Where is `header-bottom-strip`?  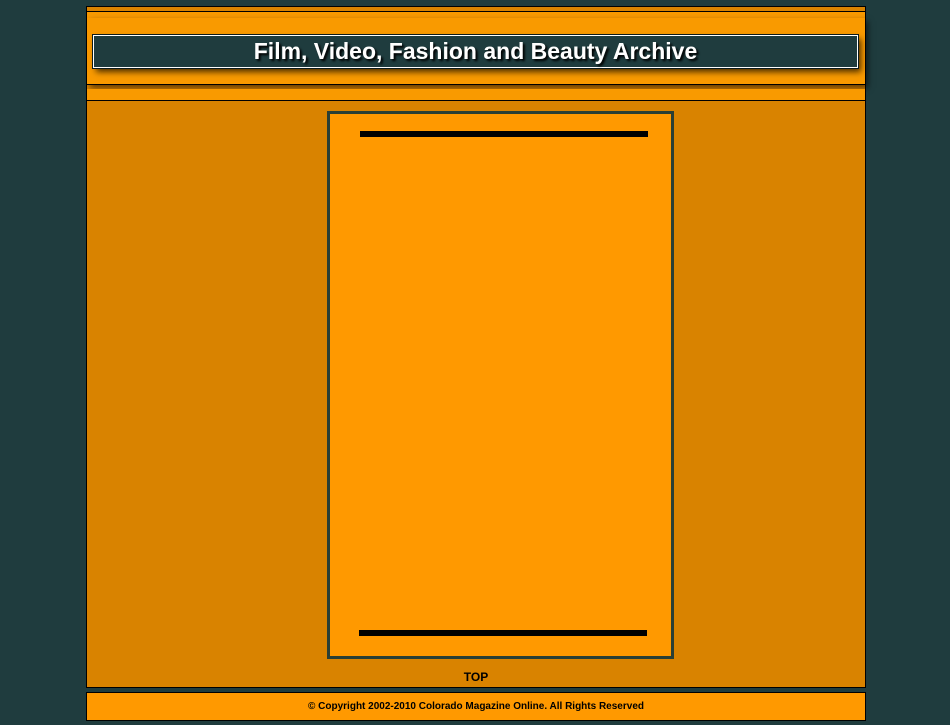
header-bottom-strip is located at coordinates (476, 94).